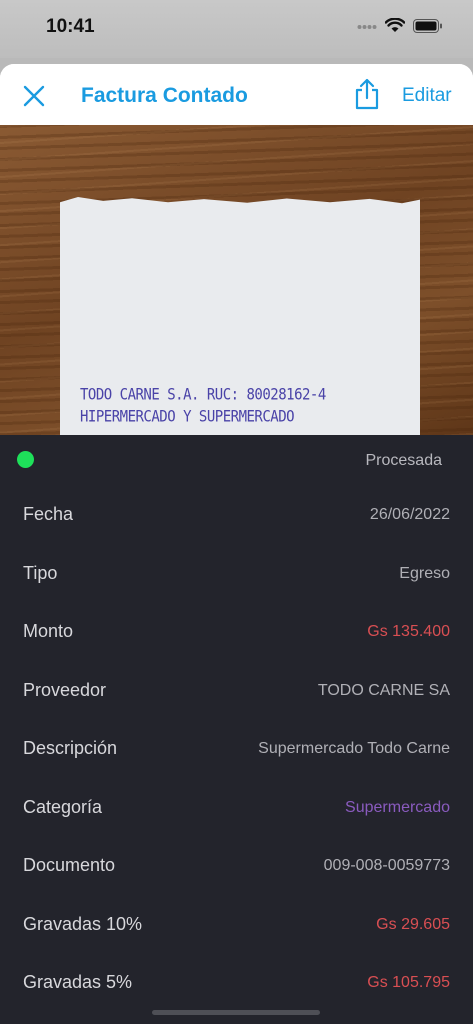 Image resolution: width=473 pixels, height=1024 pixels. Describe the element at coordinates (354, 748) in the screenshot. I see `row-value: Supermercado Todo Carne` at that location.